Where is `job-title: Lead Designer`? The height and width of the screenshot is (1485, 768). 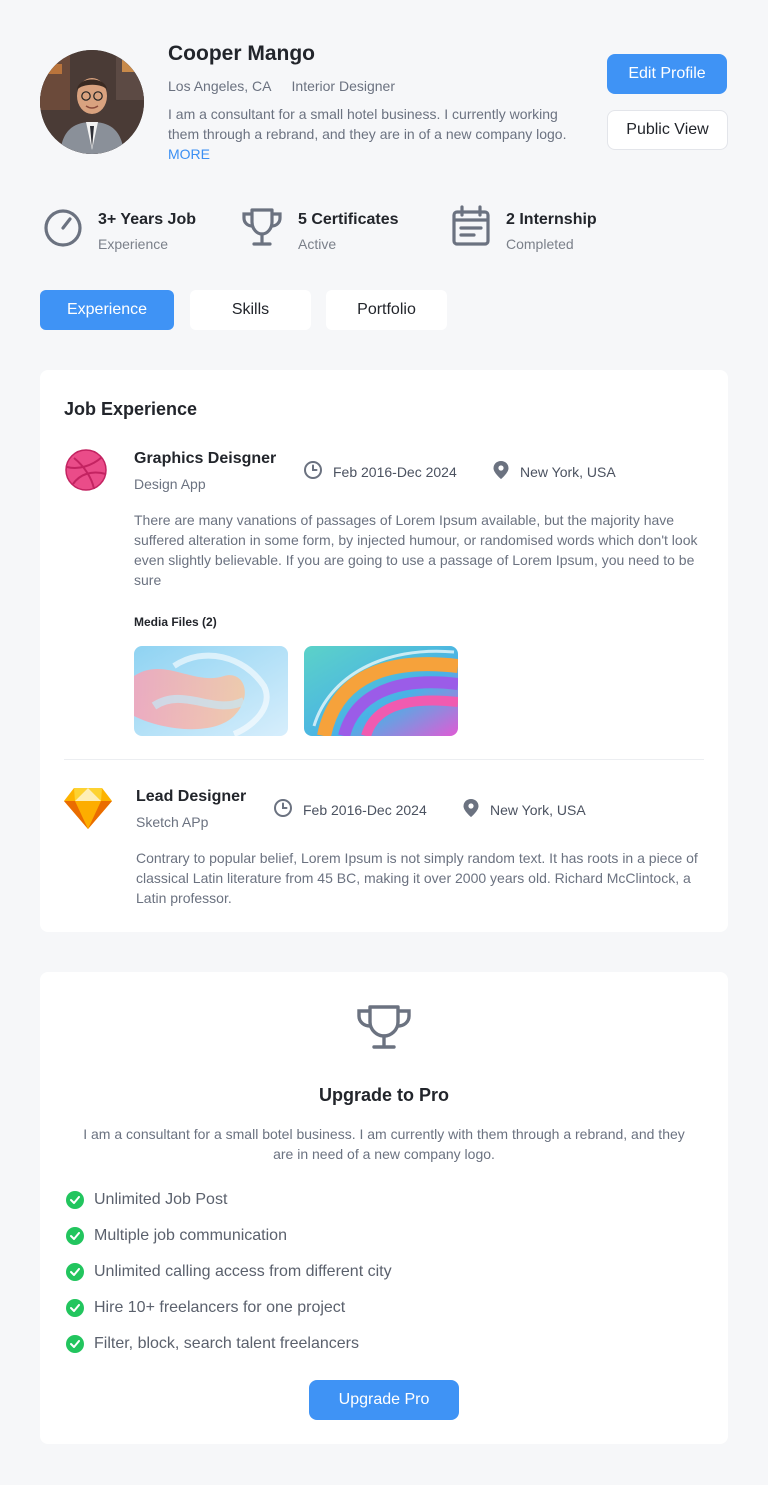
job-title: Lead Designer is located at coordinates (191, 796).